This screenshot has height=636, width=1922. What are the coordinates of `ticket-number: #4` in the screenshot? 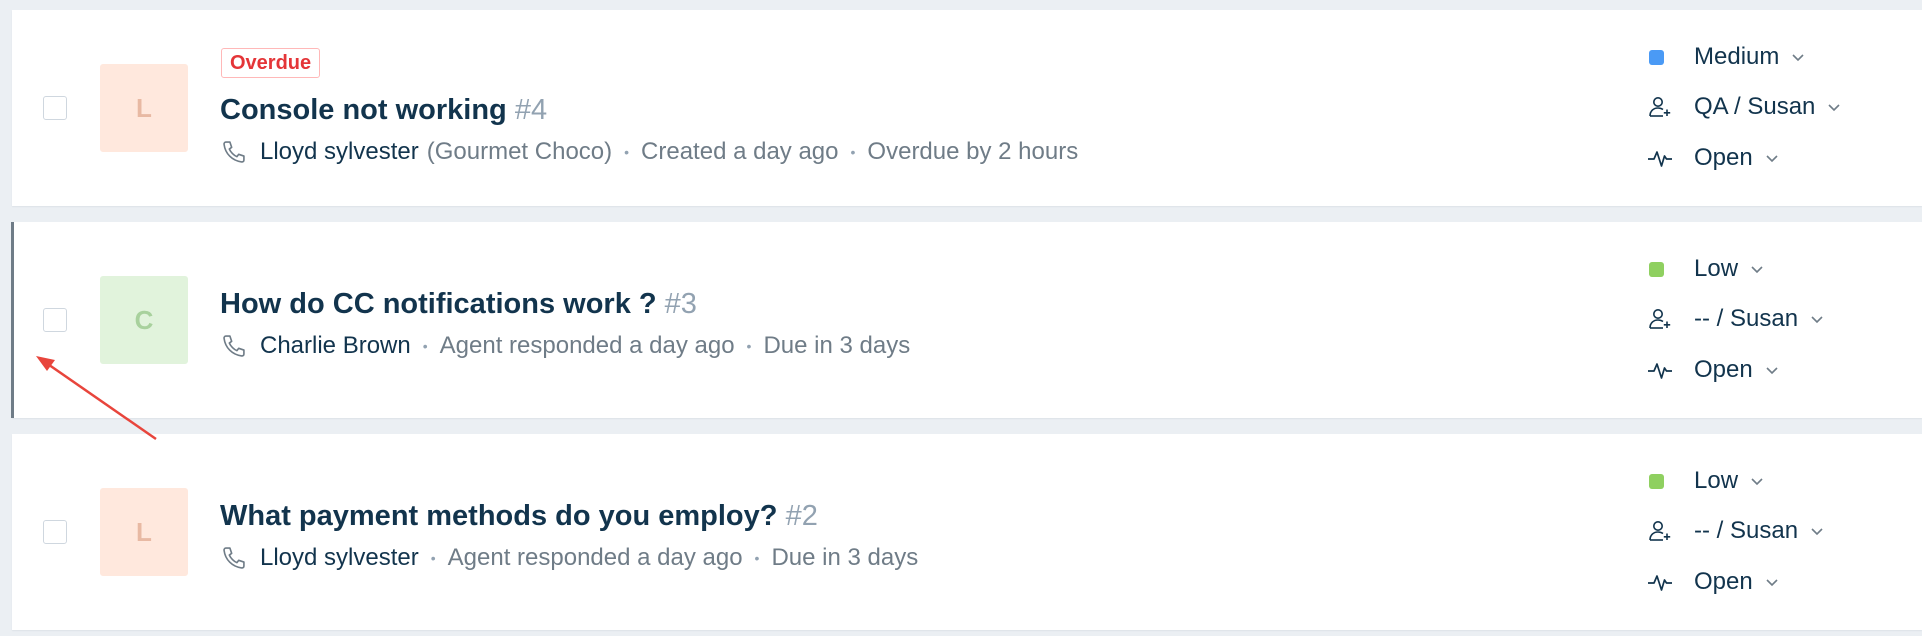 It's located at (531, 110).